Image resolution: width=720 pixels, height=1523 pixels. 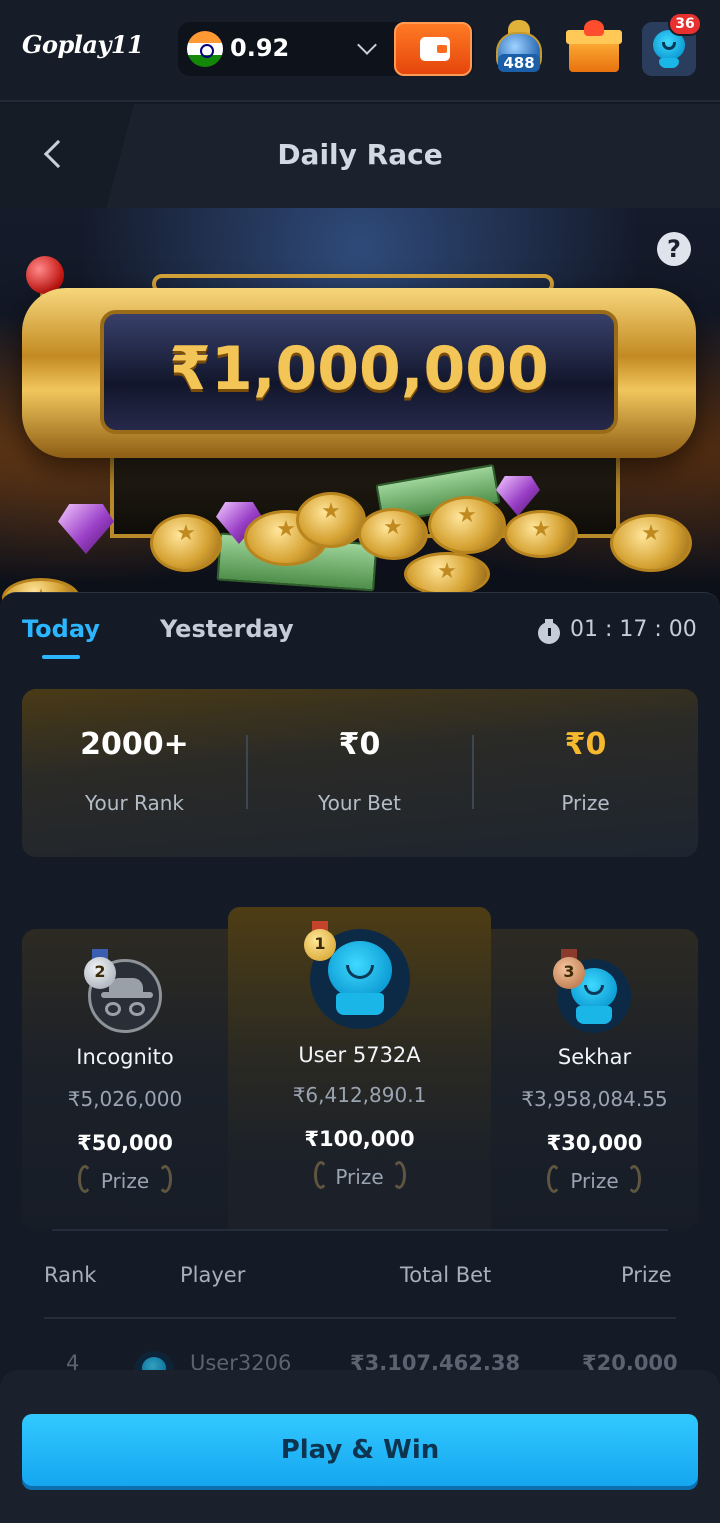 I want to click on podium-second-place: 2 Incognito ₹5,026,000 ₹50,000 Prize, so click(x=125, y=1079).